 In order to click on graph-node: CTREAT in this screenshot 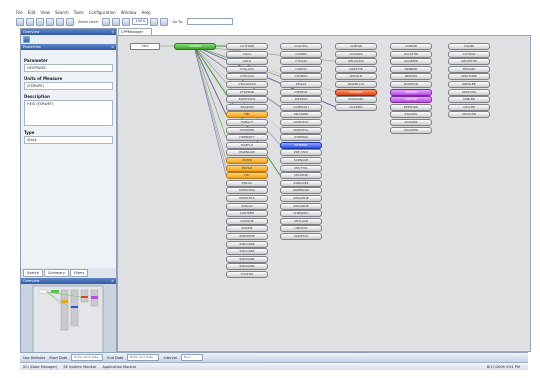, I will do `click(301, 69)`.